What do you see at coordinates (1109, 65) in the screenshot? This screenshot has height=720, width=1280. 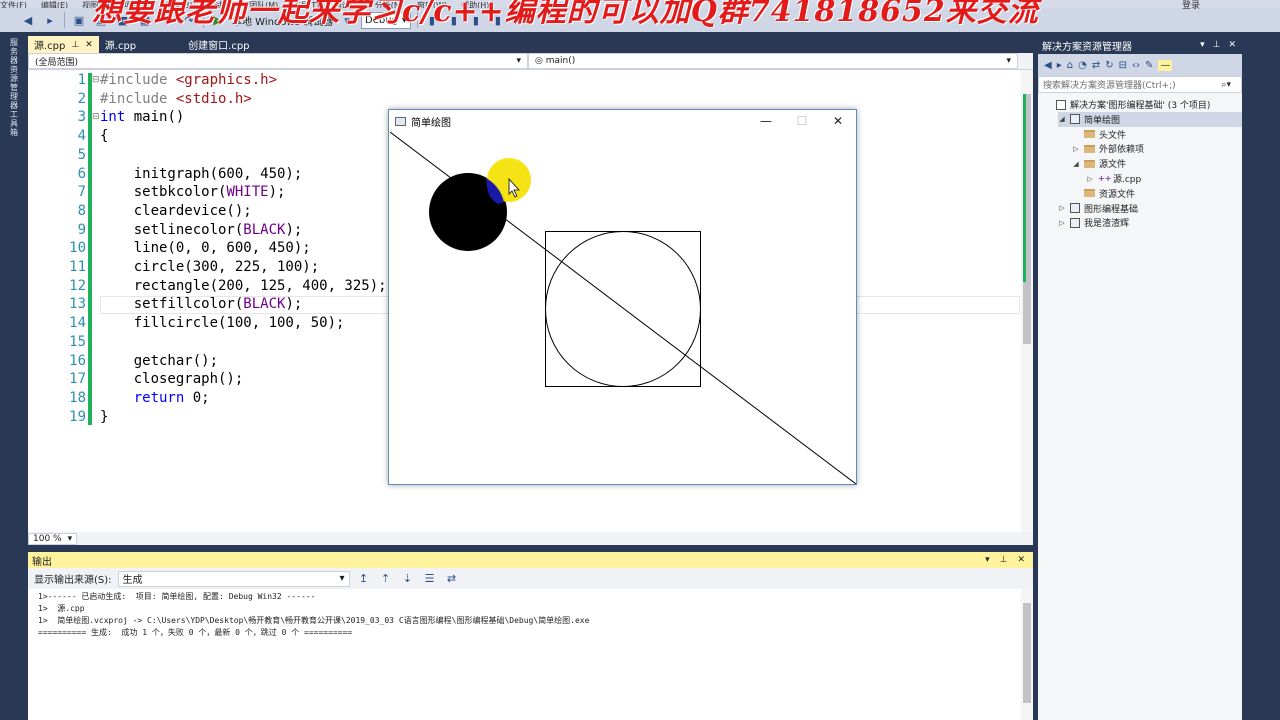 I see `refresh-icon: ↻` at bounding box center [1109, 65].